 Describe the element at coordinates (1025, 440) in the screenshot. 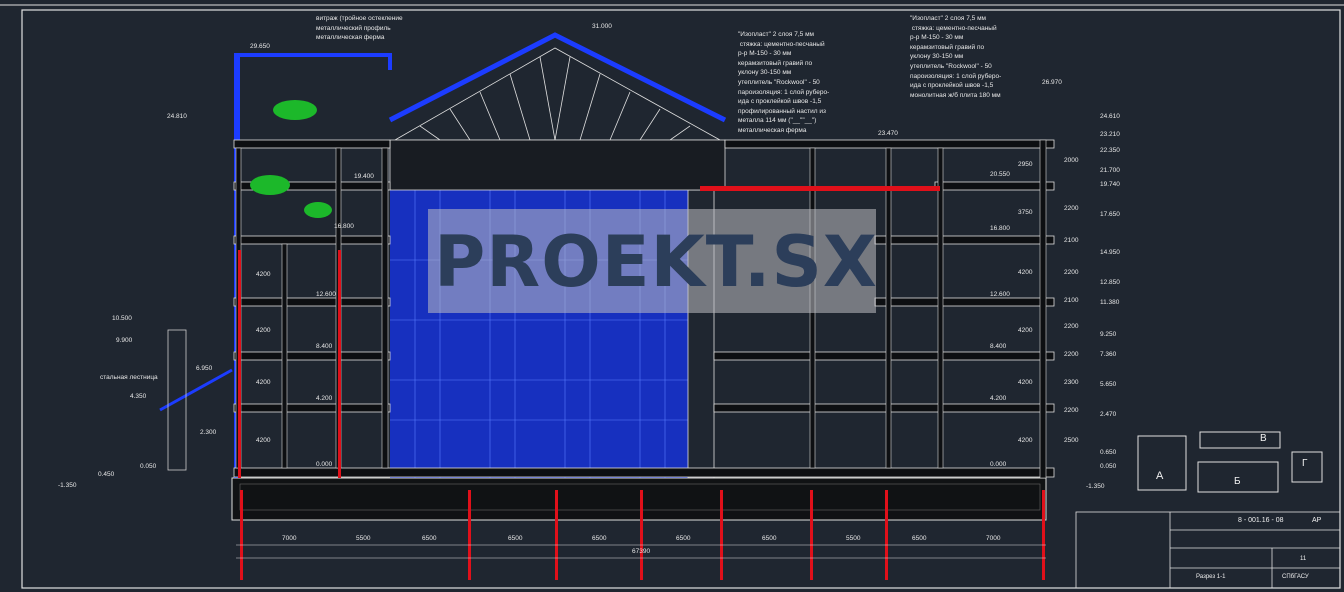

I see `vdim-right-a-5: 4200` at that location.